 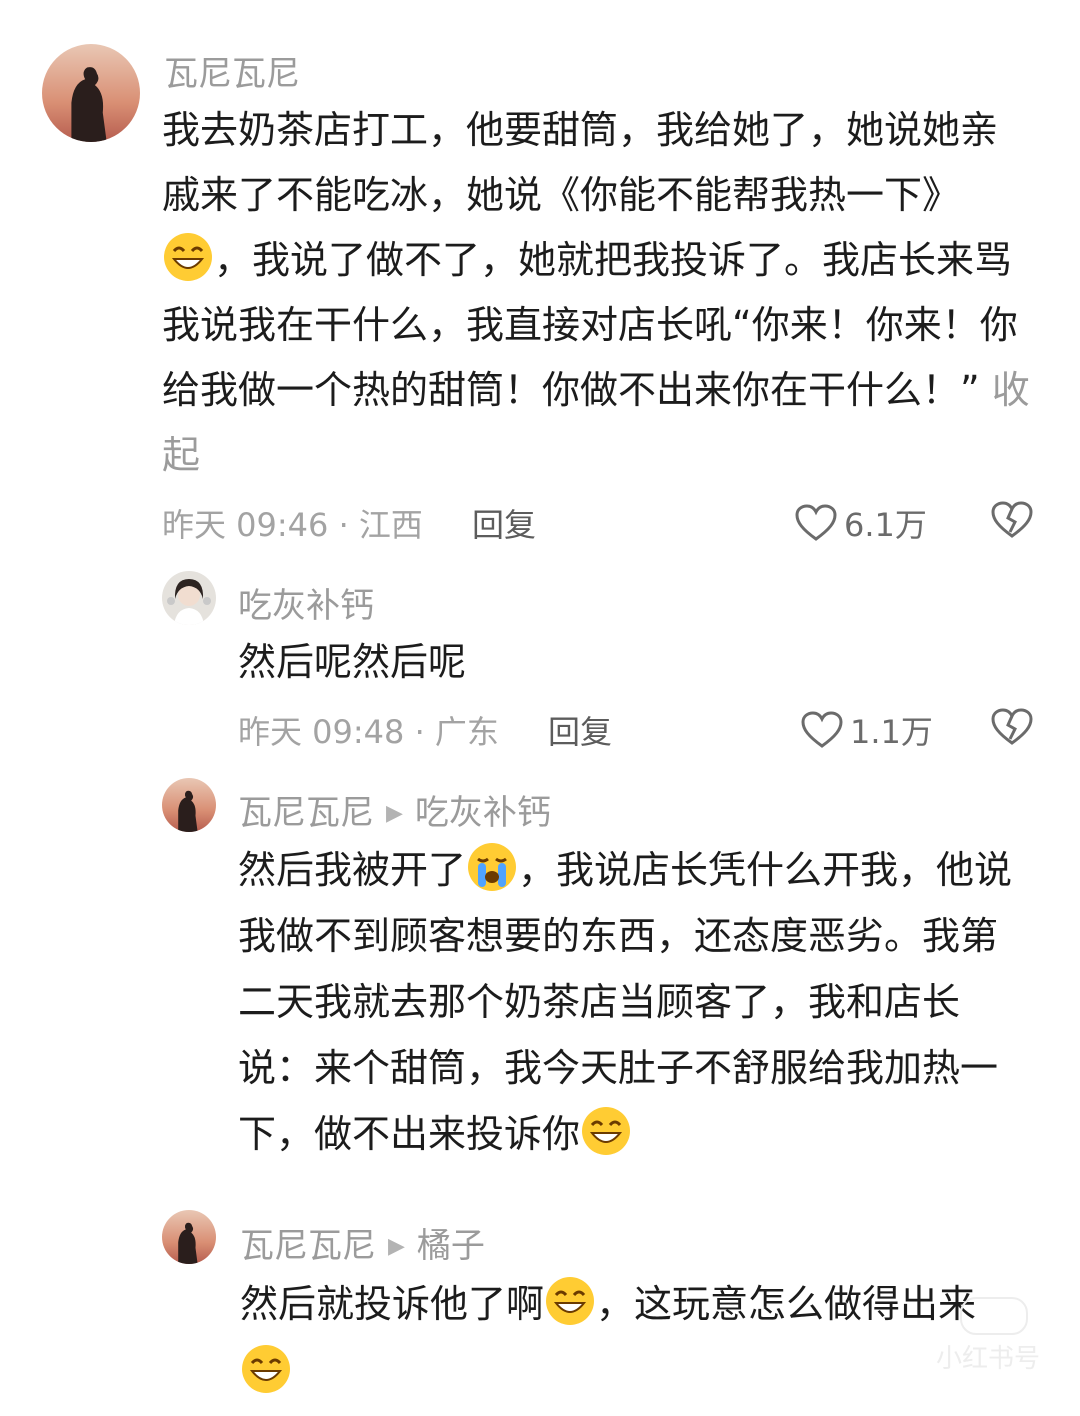 I want to click on like-button: 6.1万, so click(x=860, y=523).